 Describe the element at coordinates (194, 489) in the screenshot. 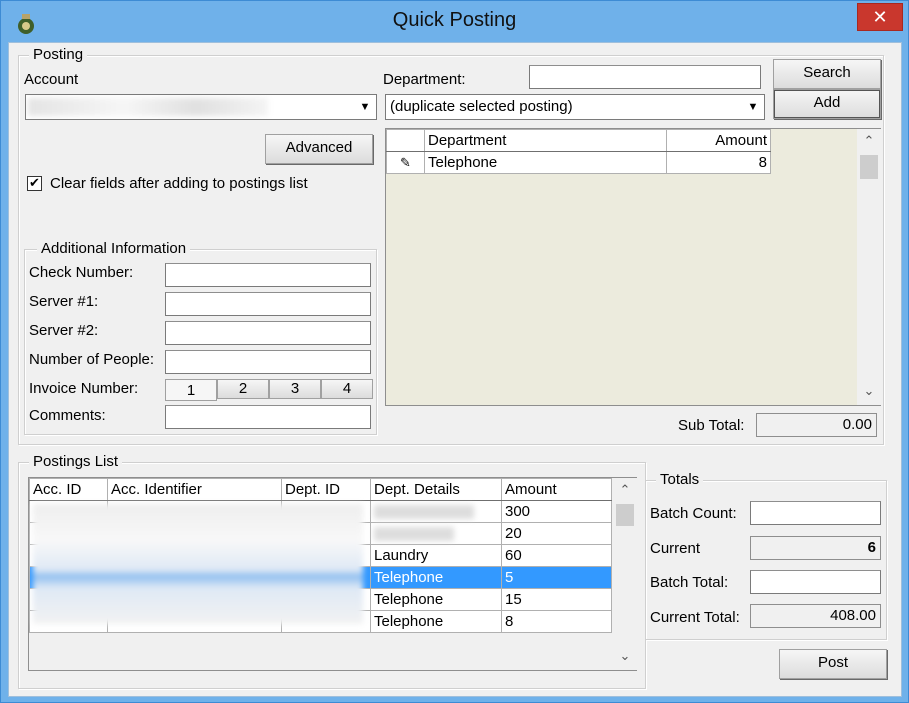

I see `column-header-acc-identifier: Acc. Identifier` at that location.